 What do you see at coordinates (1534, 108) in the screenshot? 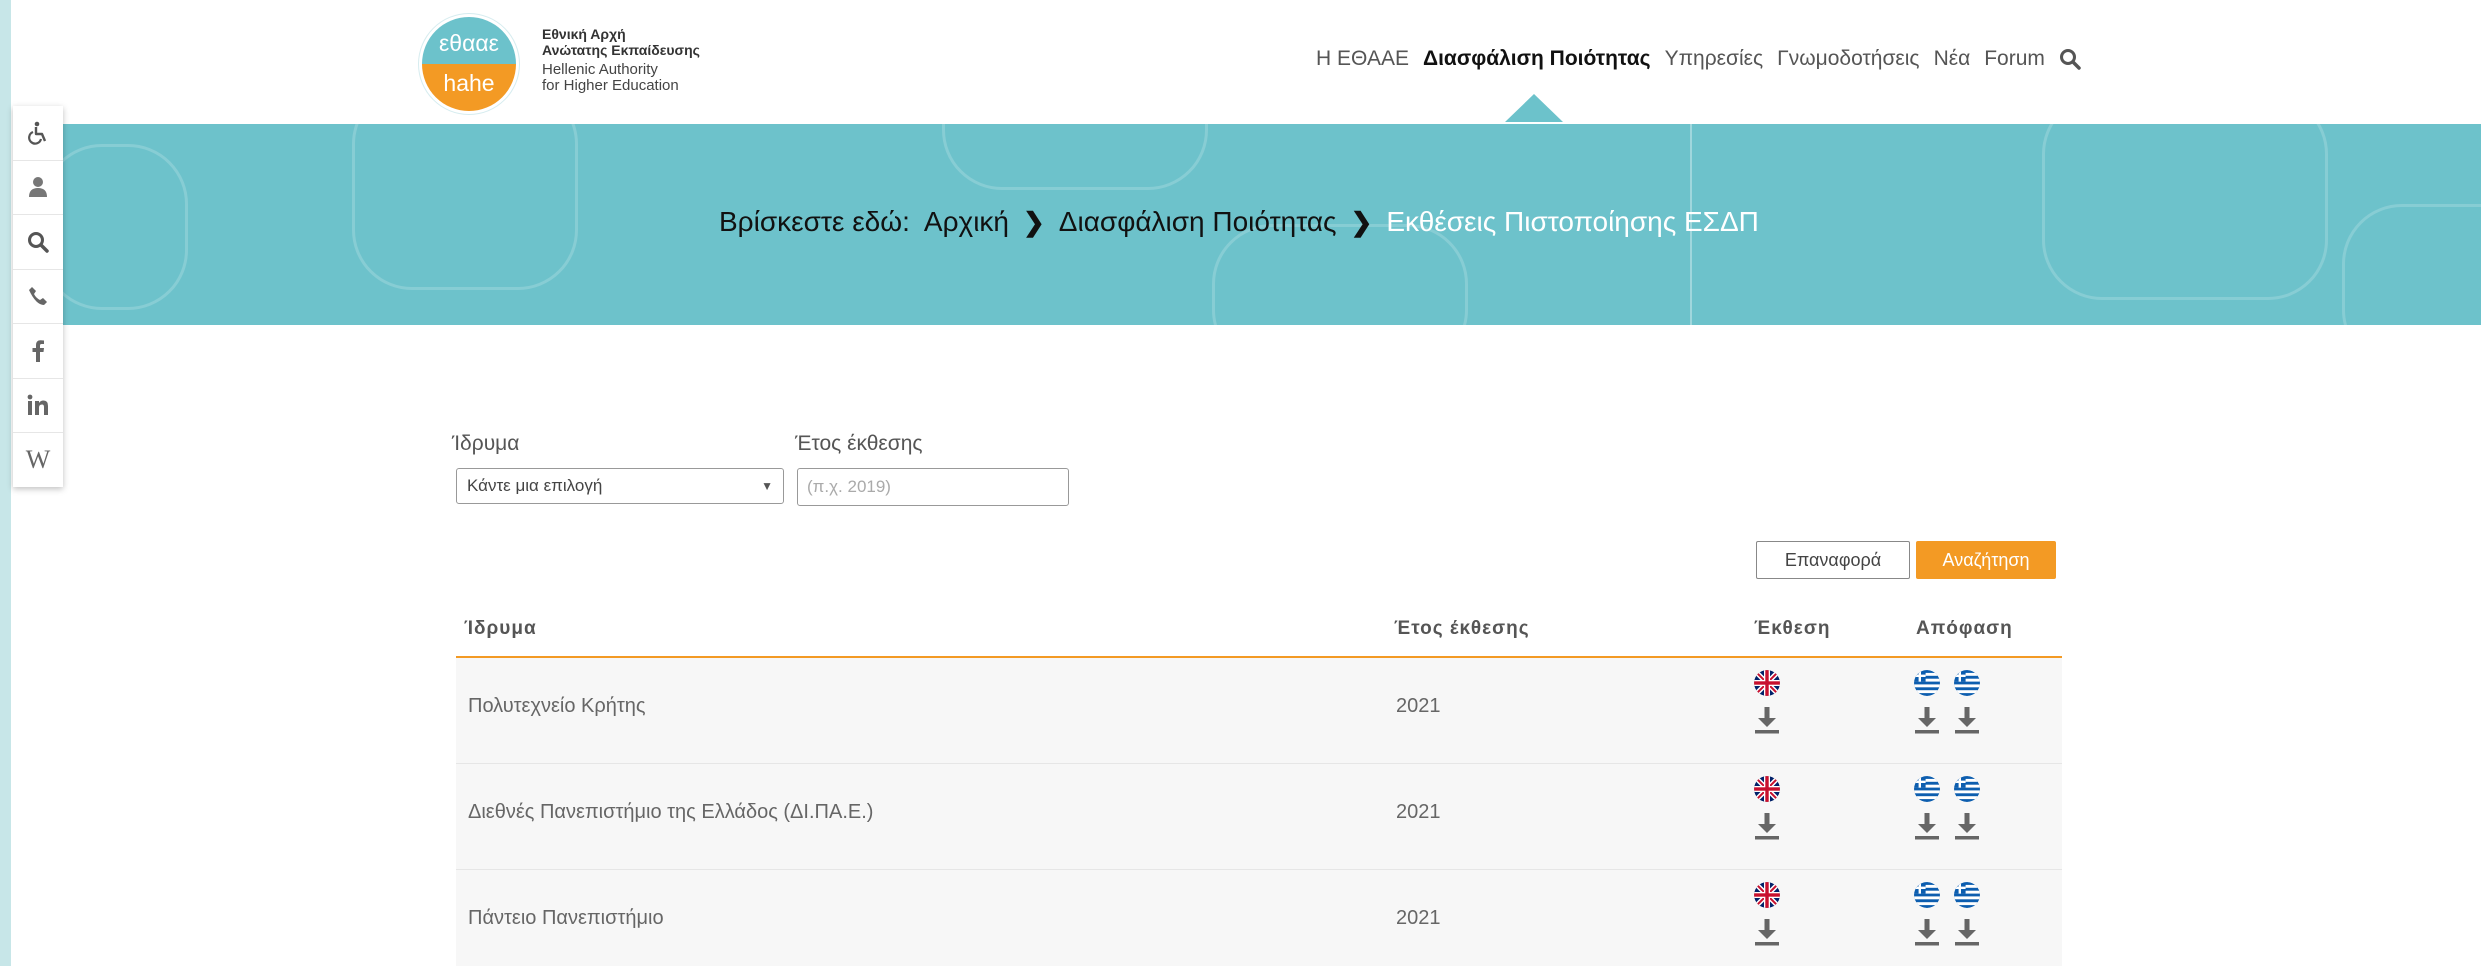
I see `active-nav-pointer` at bounding box center [1534, 108].